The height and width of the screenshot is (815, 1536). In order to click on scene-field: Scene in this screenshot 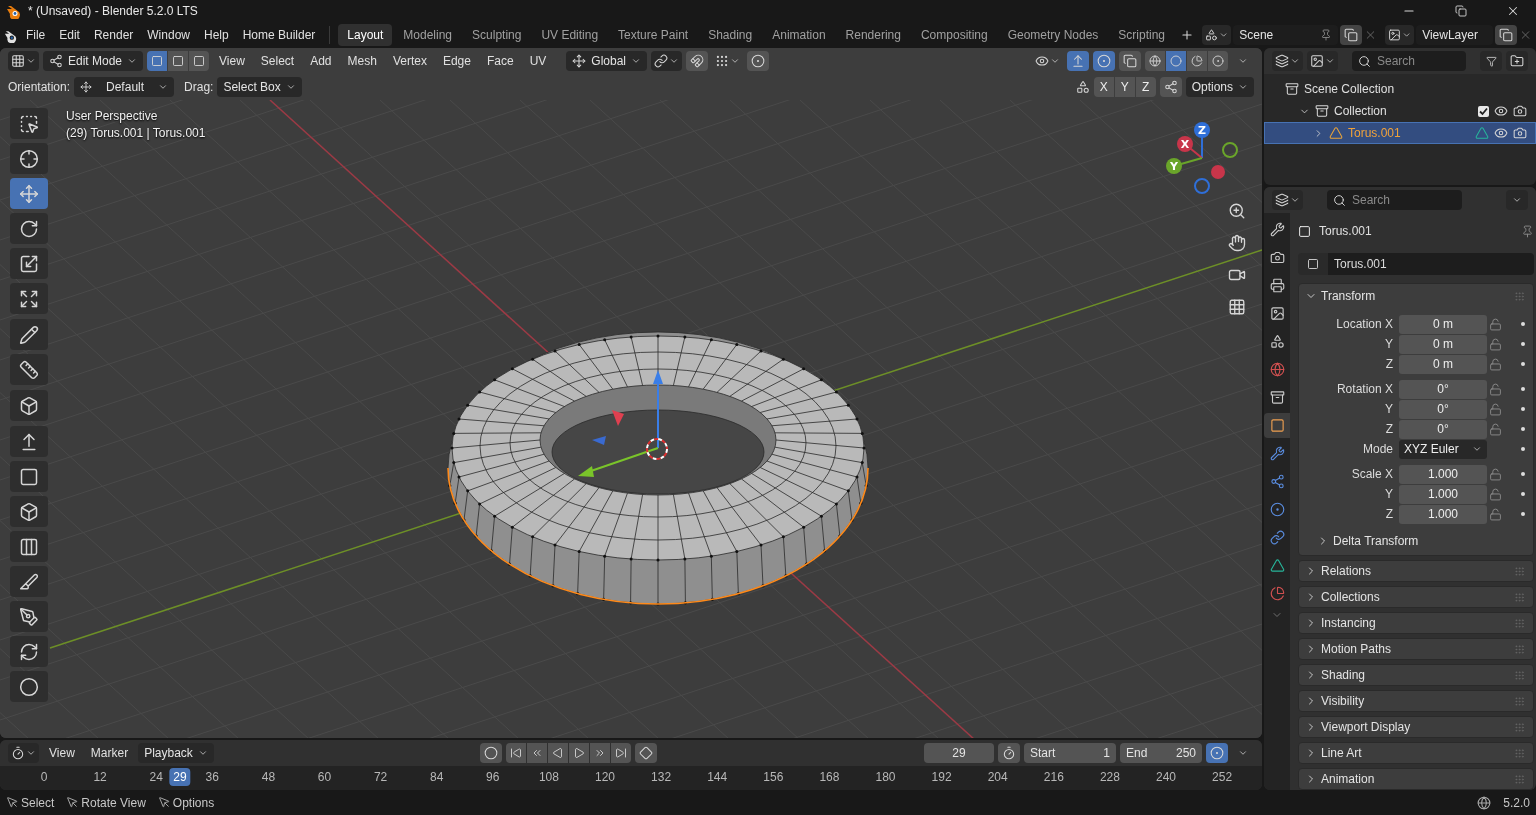, I will do `click(1285, 35)`.